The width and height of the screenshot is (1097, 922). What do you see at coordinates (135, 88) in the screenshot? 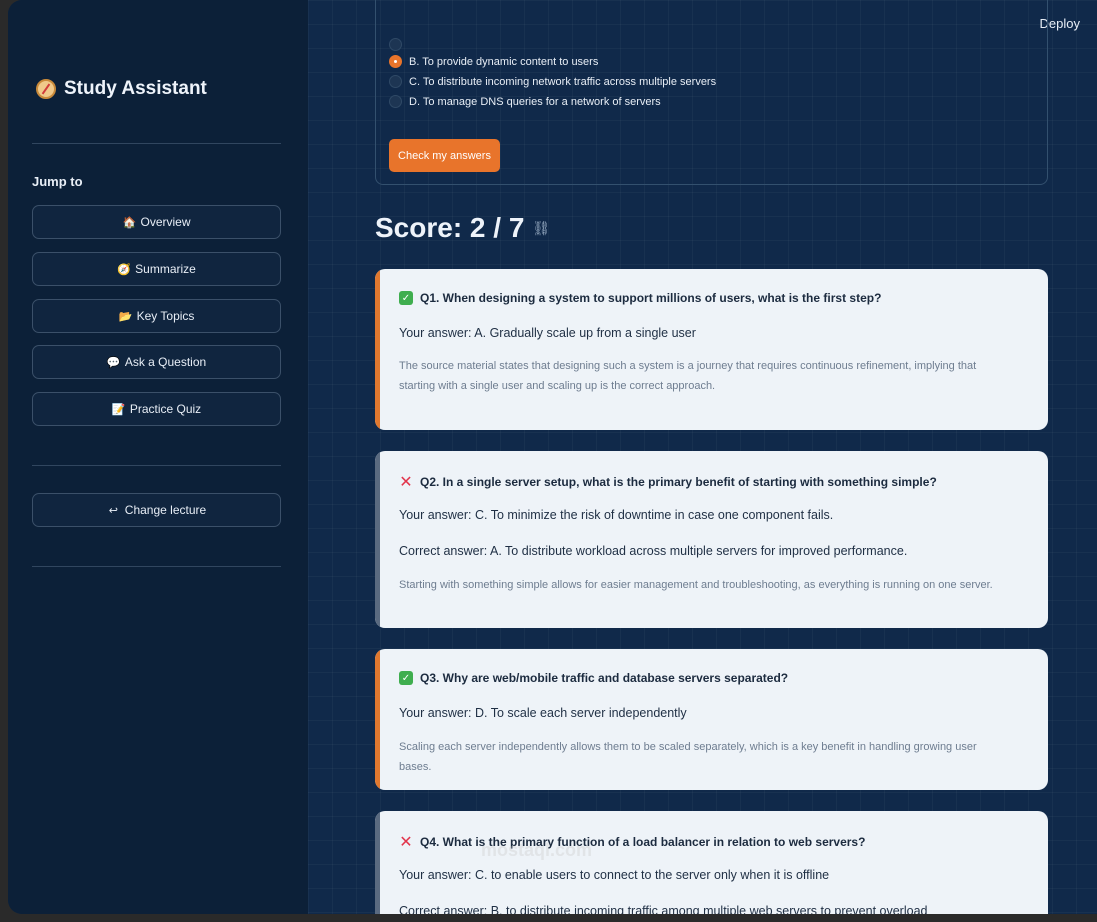
I see `app-title-text: Study Assistant` at bounding box center [135, 88].